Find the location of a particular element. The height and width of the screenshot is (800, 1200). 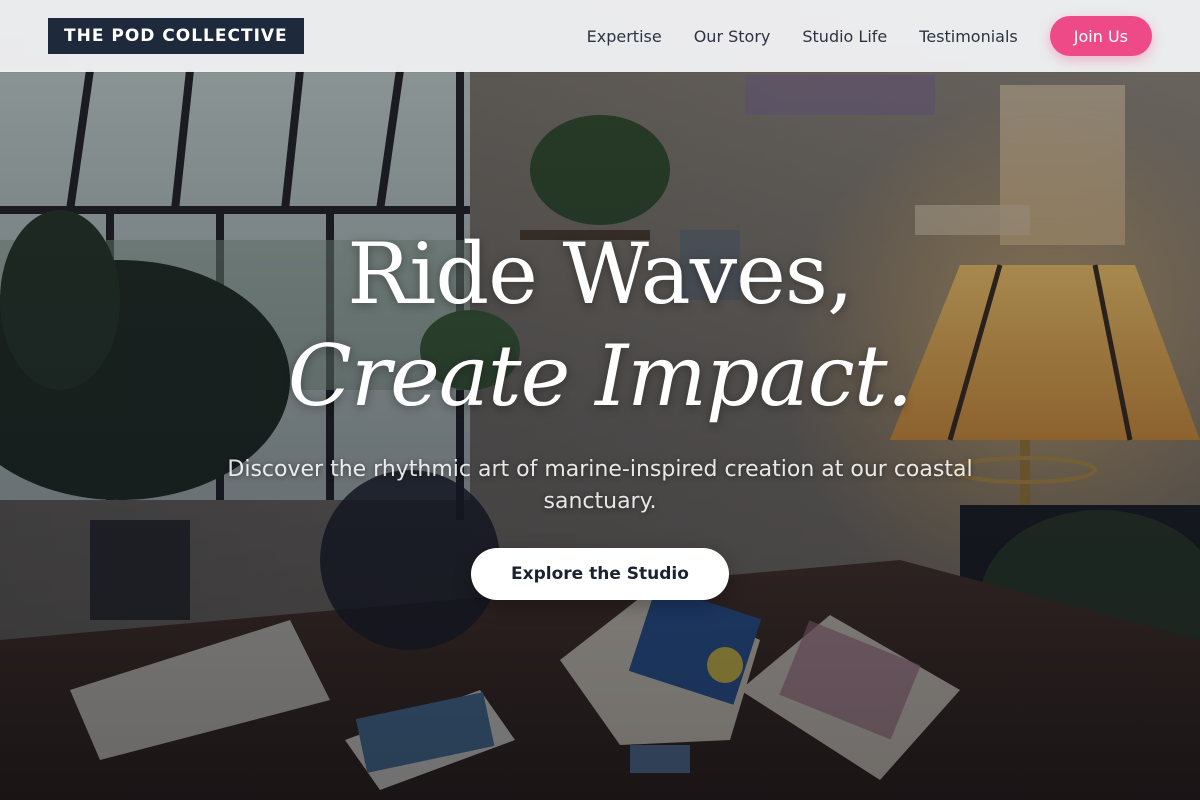

hero-headline-line2: Create Impact. is located at coordinates (600, 376).